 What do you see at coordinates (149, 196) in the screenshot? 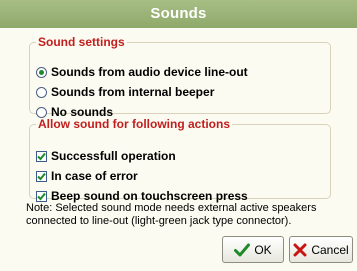
I see `checkbox-label: Beep sound on touchscreen press` at bounding box center [149, 196].